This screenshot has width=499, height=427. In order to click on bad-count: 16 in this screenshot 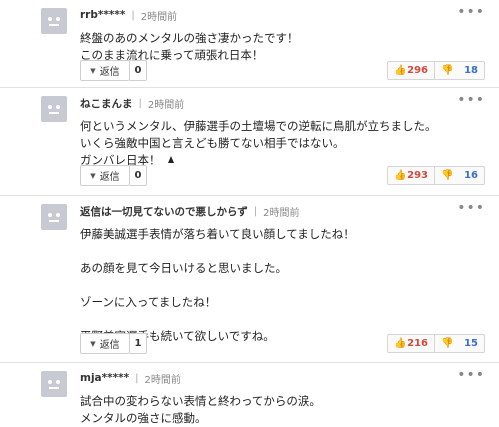, I will do `click(471, 175)`.